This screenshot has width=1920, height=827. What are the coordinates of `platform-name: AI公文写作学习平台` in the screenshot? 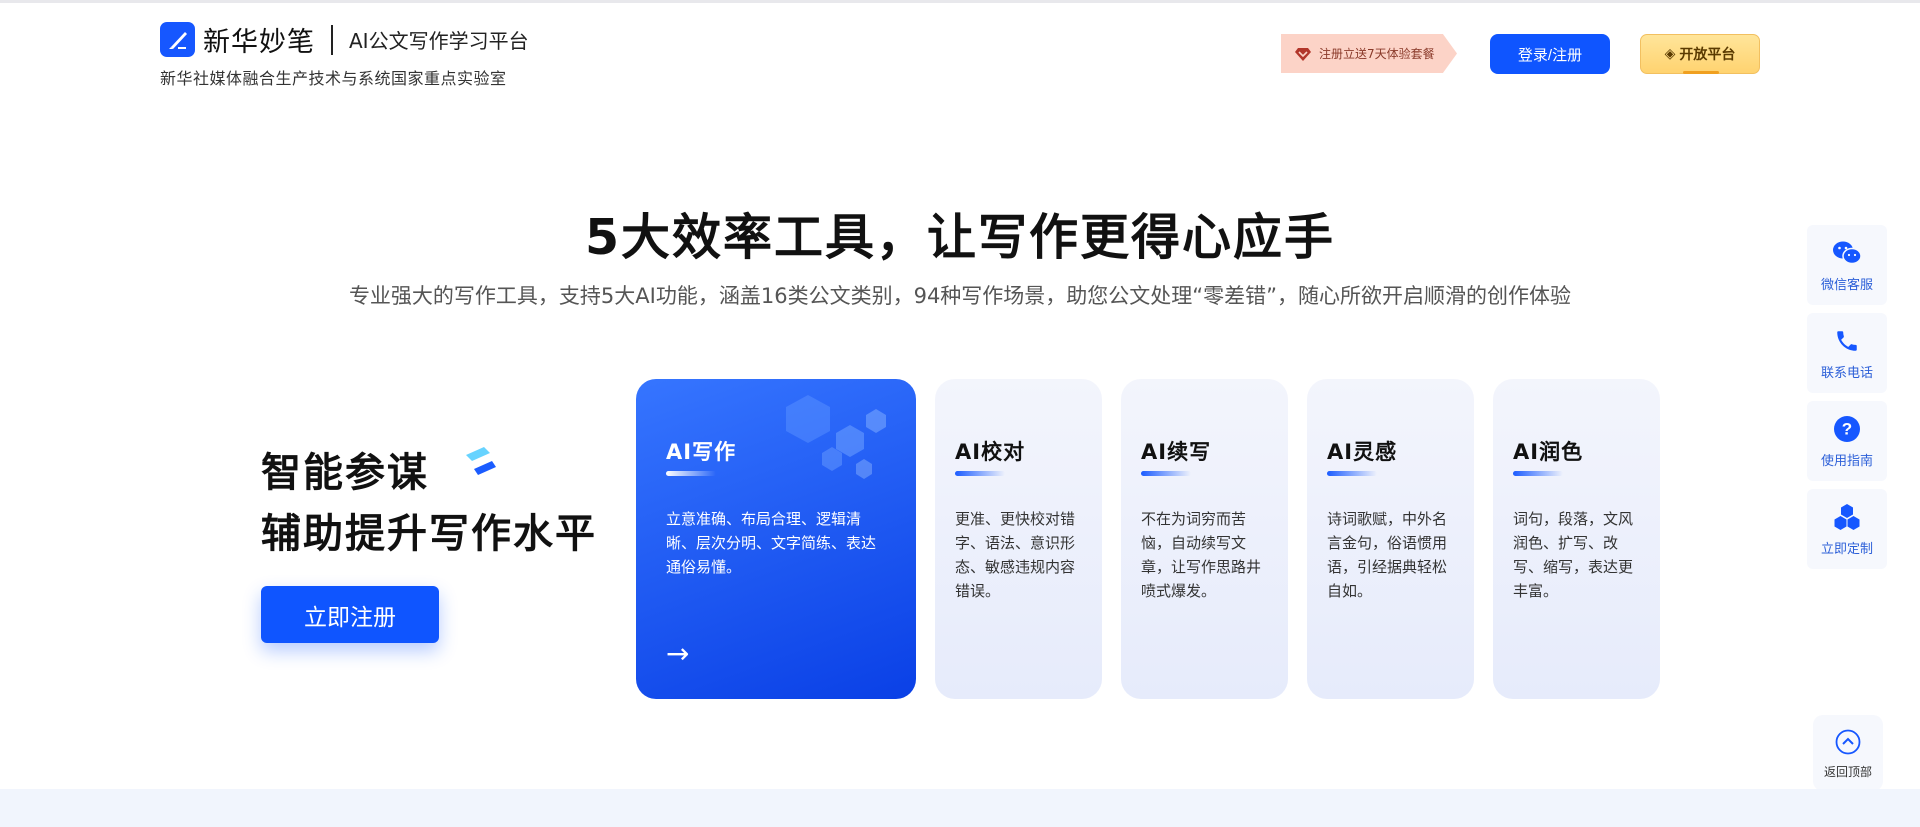 It's located at (439, 41).